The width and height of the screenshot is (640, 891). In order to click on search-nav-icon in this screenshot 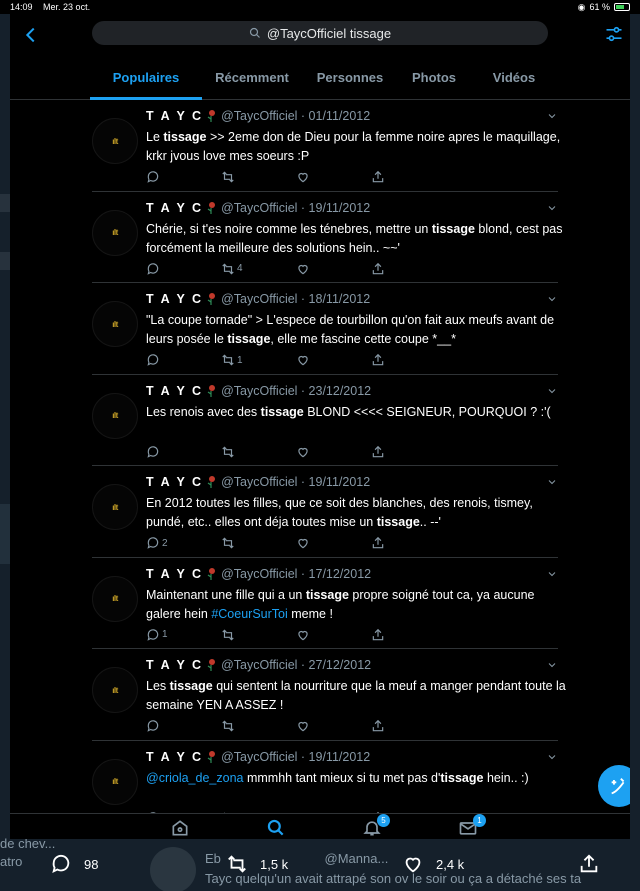, I will do `click(276, 828)`.